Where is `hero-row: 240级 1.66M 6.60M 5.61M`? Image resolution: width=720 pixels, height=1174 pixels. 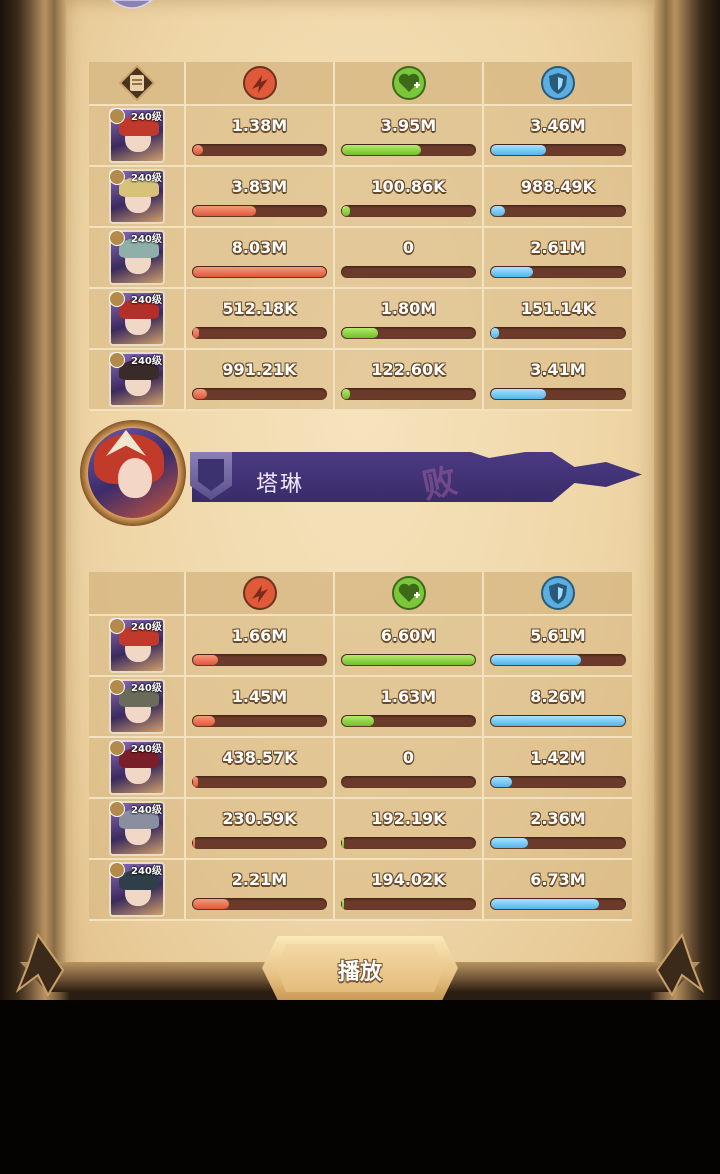
hero-row: 240级 1.66M 6.60M 5.61M is located at coordinates (360, 646).